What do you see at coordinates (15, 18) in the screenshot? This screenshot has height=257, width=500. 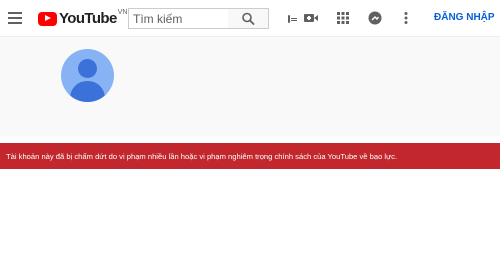 I see `hamburger-menu-icon` at bounding box center [15, 18].